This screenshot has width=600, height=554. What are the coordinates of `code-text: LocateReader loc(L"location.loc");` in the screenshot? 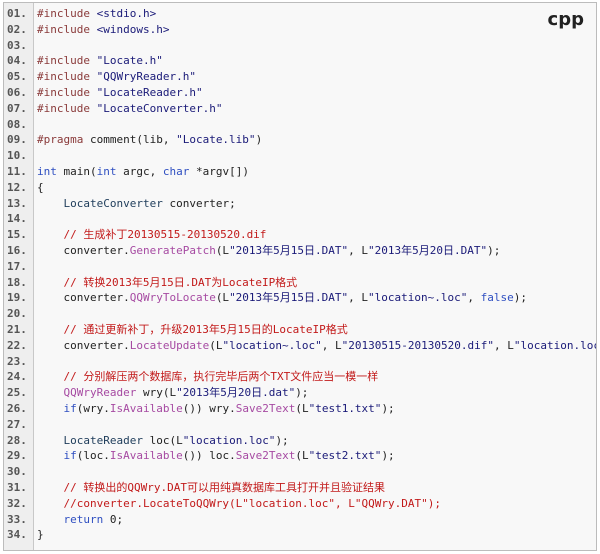 It's located at (162, 441).